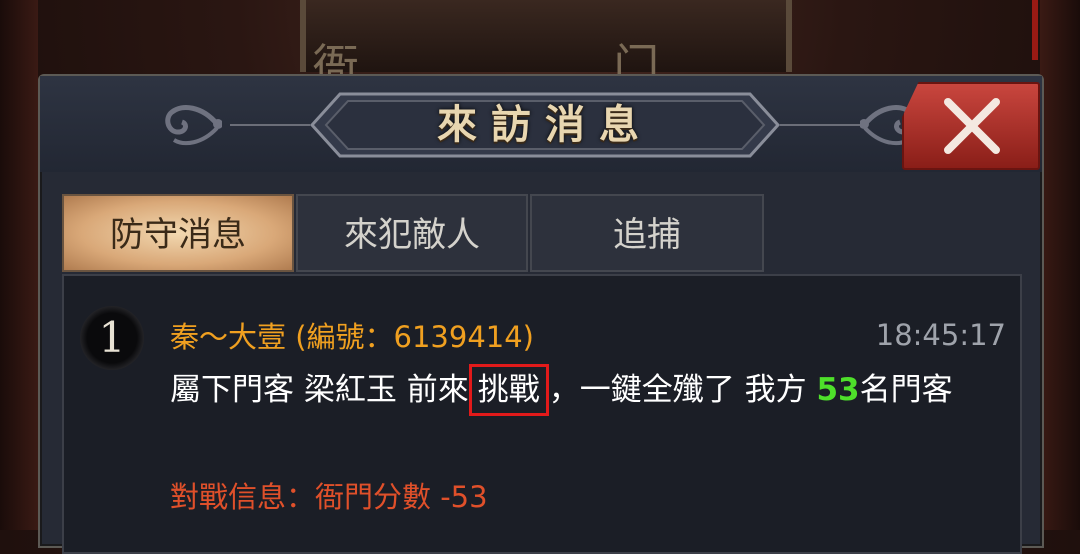  What do you see at coordinates (508, 390) in the screenshot?
I see `challenge-highlight: 挑戰` at bounding box center [508, 390].